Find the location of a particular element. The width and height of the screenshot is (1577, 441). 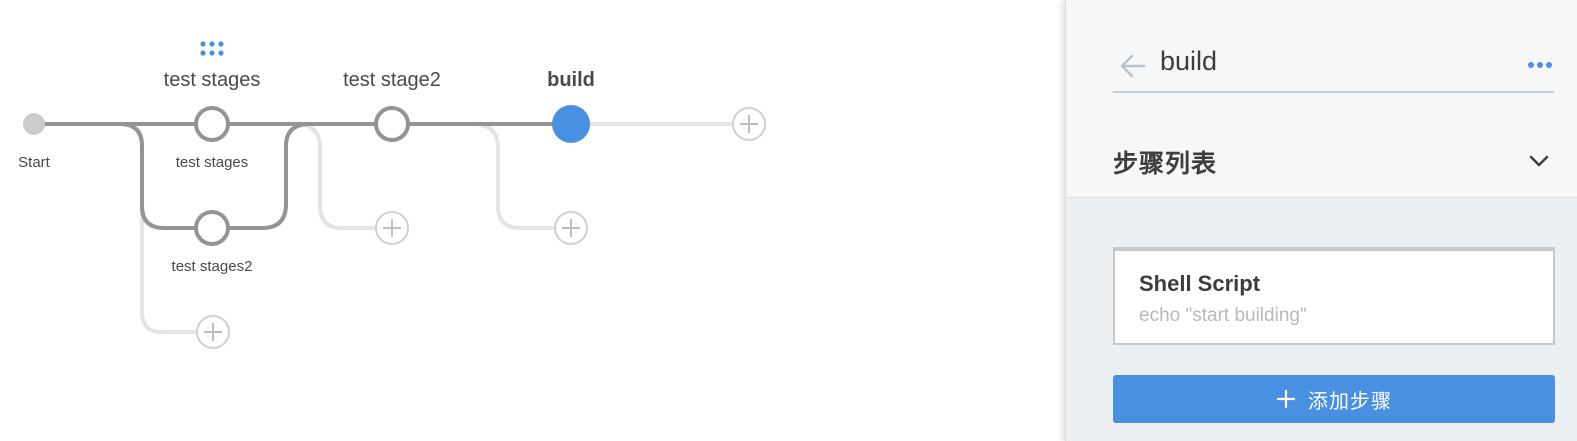

panel-header: build 步骤列表 is located at coordinates (1321, 99).